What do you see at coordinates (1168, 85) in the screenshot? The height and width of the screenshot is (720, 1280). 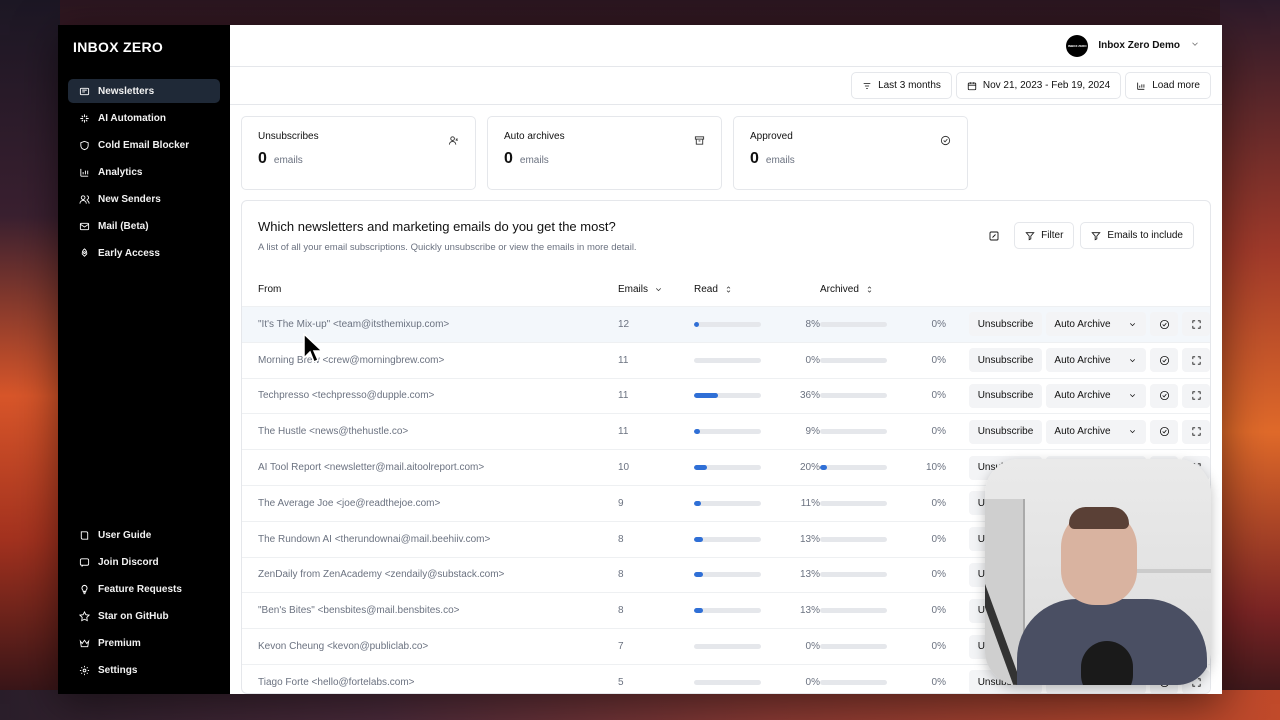 I see `load-more-button: Load more` at bounding box center [1168, 85].